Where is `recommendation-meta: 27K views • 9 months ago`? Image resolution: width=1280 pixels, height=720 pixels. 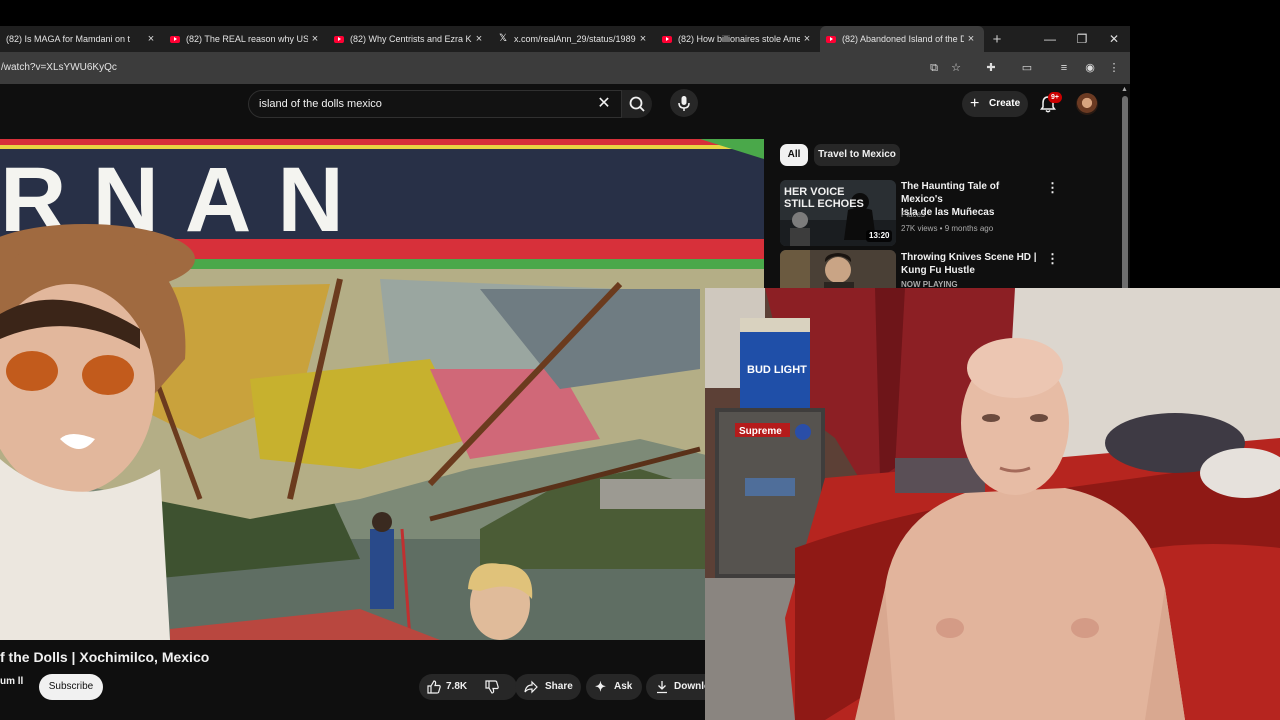
recommendation-meta: 27K views • 9 months ago is located at coordinates (947, 228).